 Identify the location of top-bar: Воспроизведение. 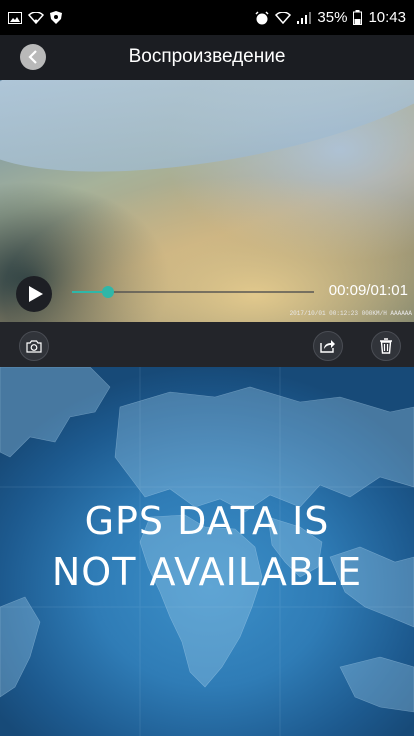
(207, 57).